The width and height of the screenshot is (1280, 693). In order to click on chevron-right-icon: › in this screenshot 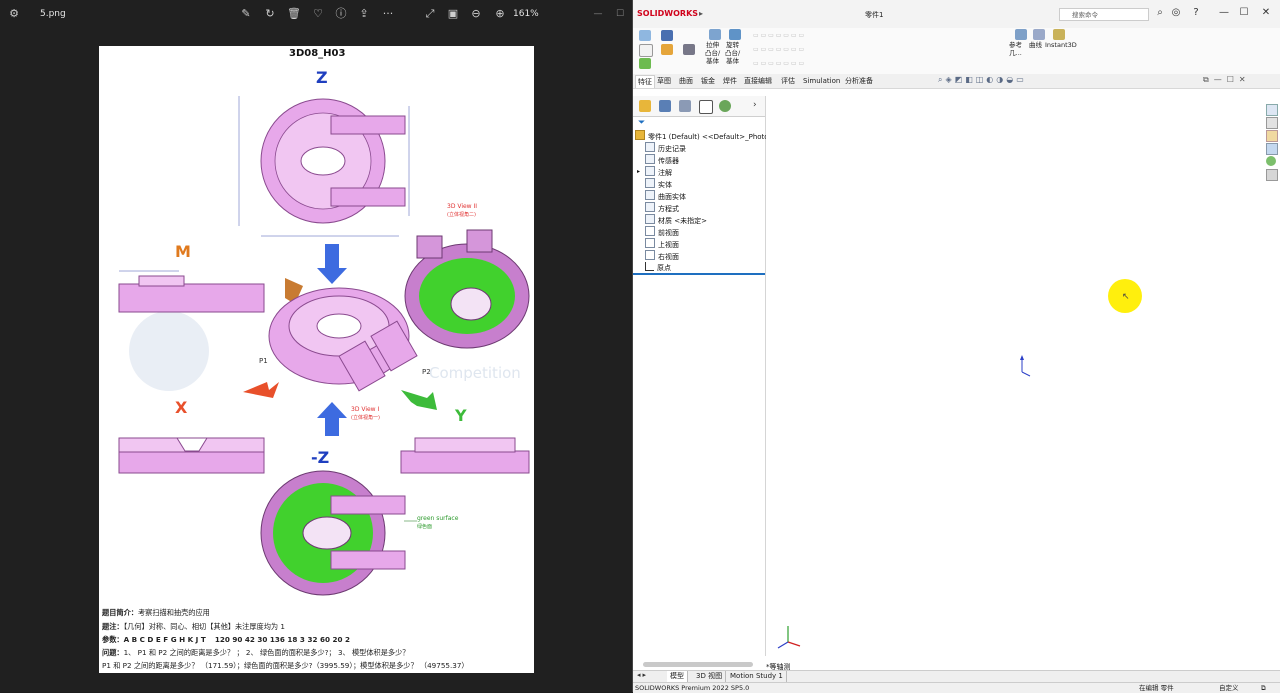, I will do `click(755, 105)`.